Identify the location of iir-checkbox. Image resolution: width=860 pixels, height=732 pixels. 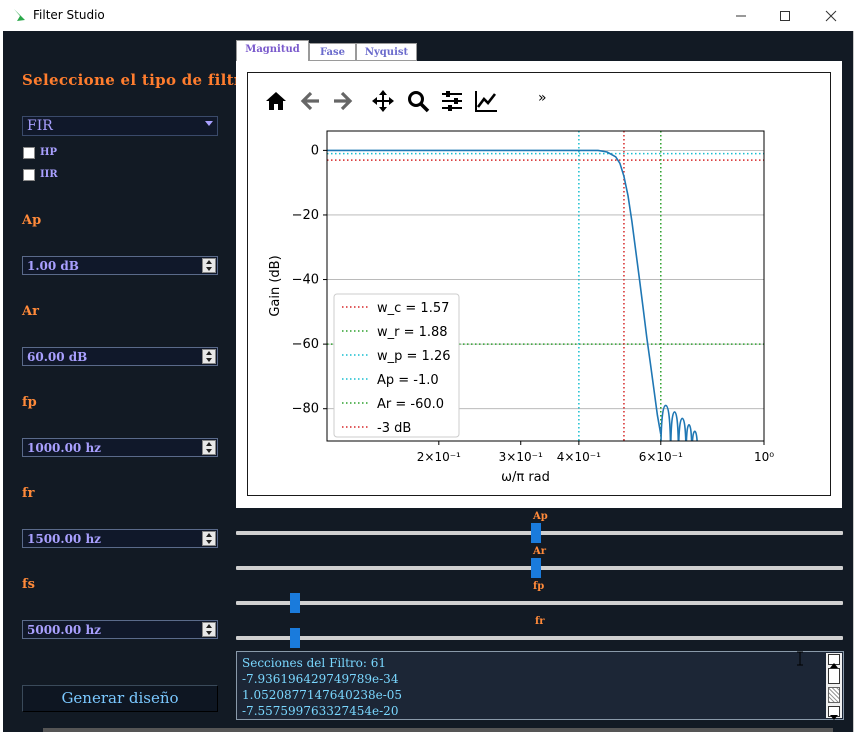
(29, 175).